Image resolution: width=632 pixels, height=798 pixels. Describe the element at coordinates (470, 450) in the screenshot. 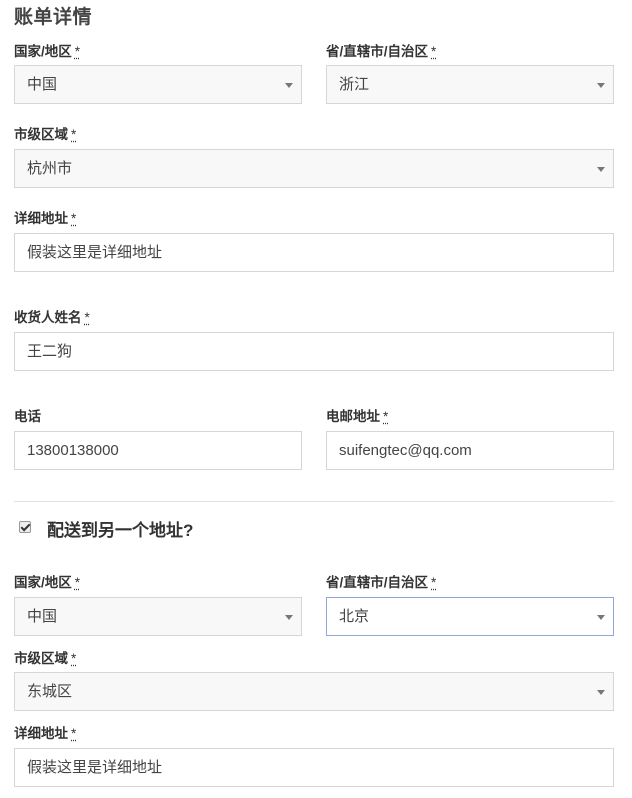

I see `billing-email-input: suifengtec@qq.com` at that location.